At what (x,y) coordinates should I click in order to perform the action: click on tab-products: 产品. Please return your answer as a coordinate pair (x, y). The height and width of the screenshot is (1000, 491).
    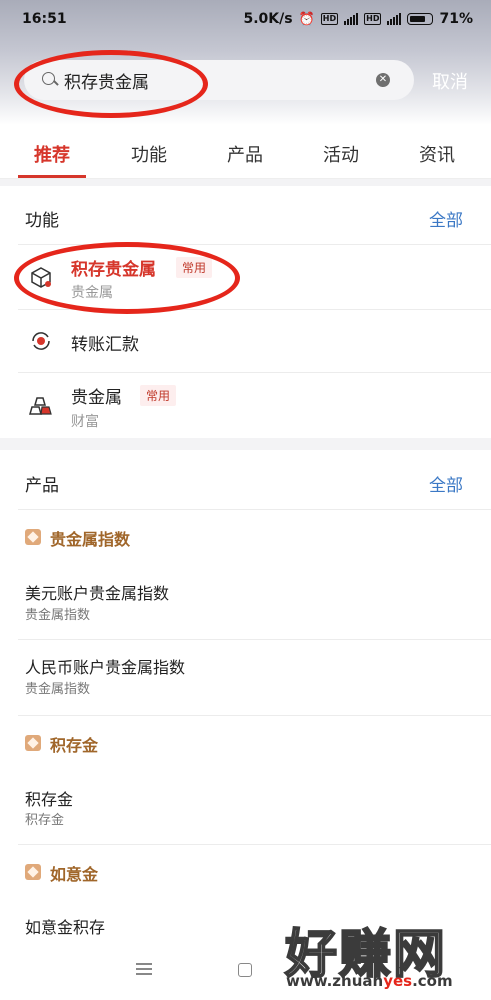
    Looking at the image, I should click on (245, 154).